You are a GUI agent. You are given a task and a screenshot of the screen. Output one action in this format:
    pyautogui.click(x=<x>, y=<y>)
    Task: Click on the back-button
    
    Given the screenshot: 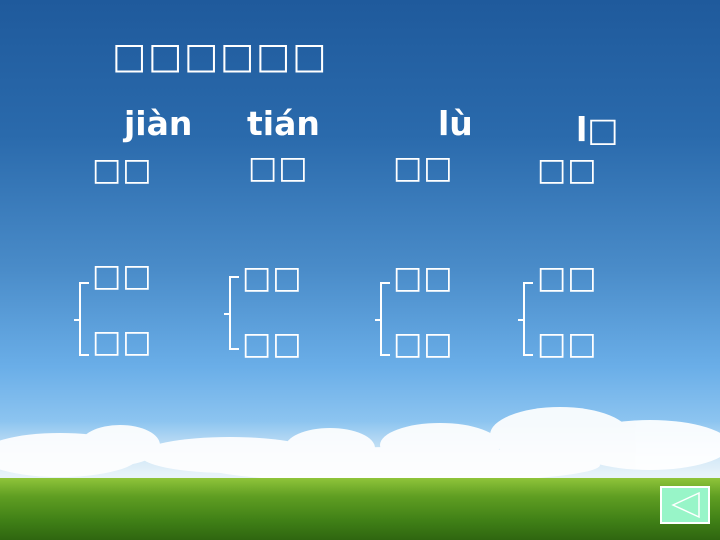 What is the action you would take?
    pyautogui.click(x=685, y=505)
    